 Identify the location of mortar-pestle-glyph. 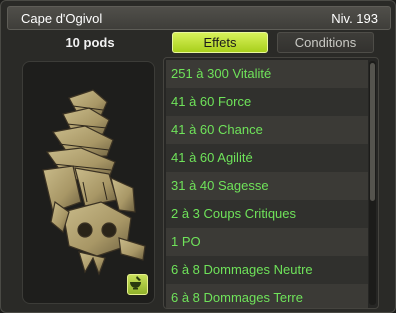
(135, 283).